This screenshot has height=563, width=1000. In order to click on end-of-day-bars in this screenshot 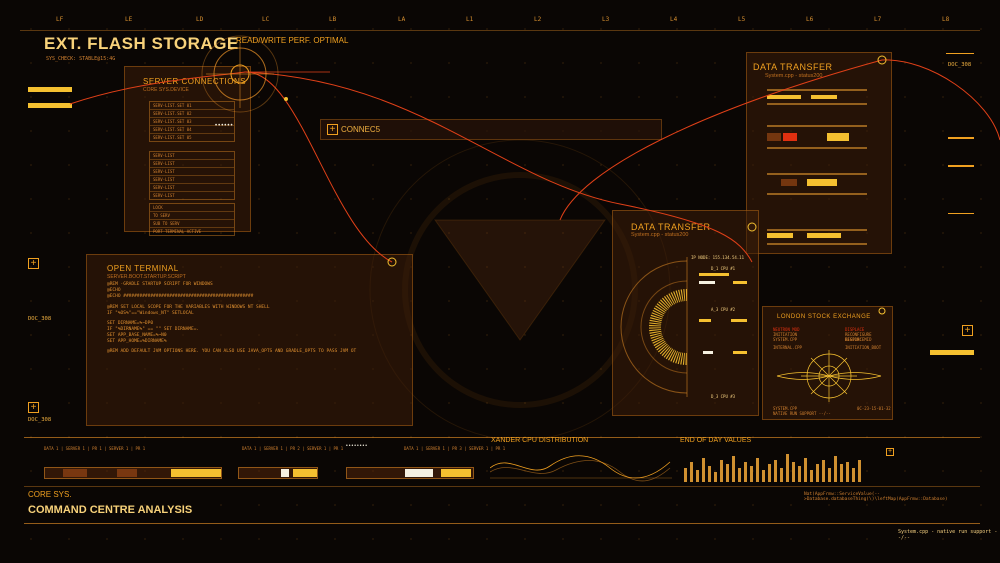, I will do `click(772, 468)`.